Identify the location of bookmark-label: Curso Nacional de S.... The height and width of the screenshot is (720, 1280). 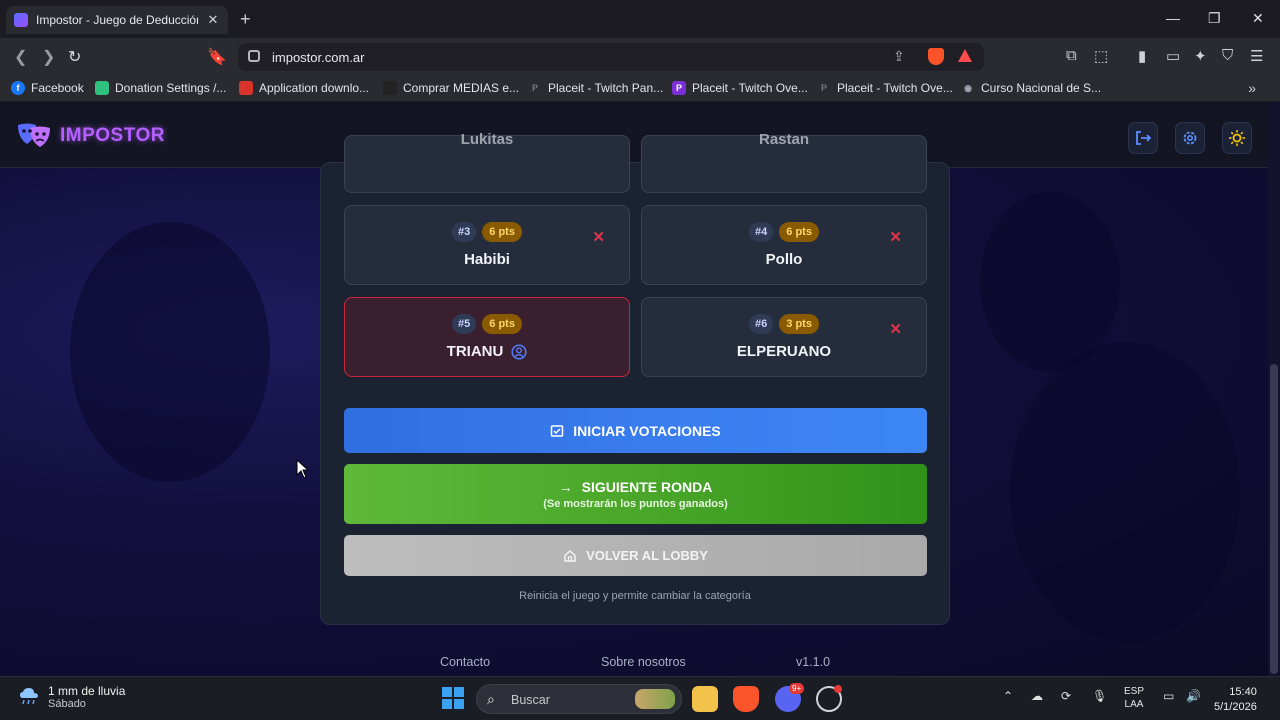
(1041, 88).